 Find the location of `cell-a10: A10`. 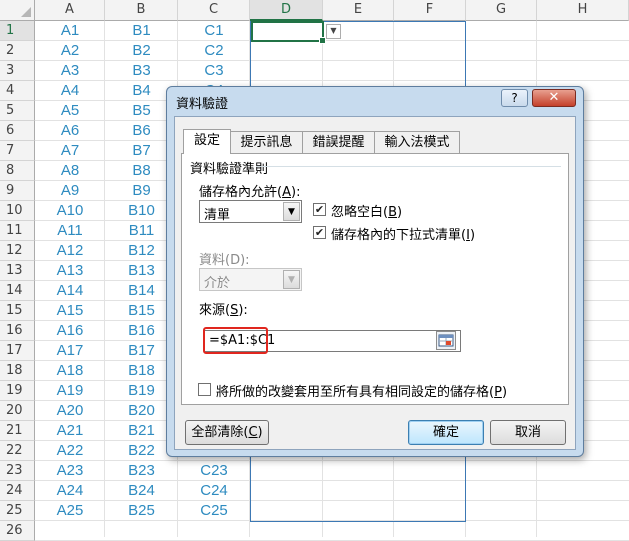

cell-a10: A10 is located at coordinates (70, 211).